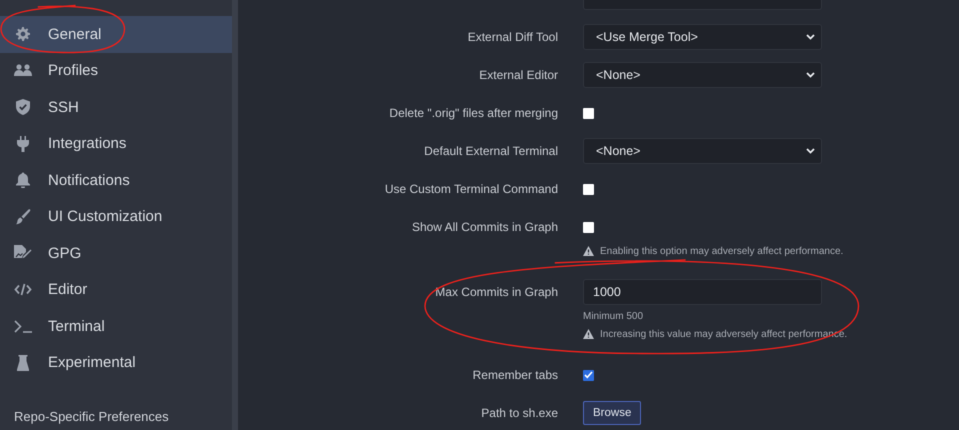 Image resolution: width=959 pixels, height=430 pixels. I want to click on flask-icon, so click(23, 362).